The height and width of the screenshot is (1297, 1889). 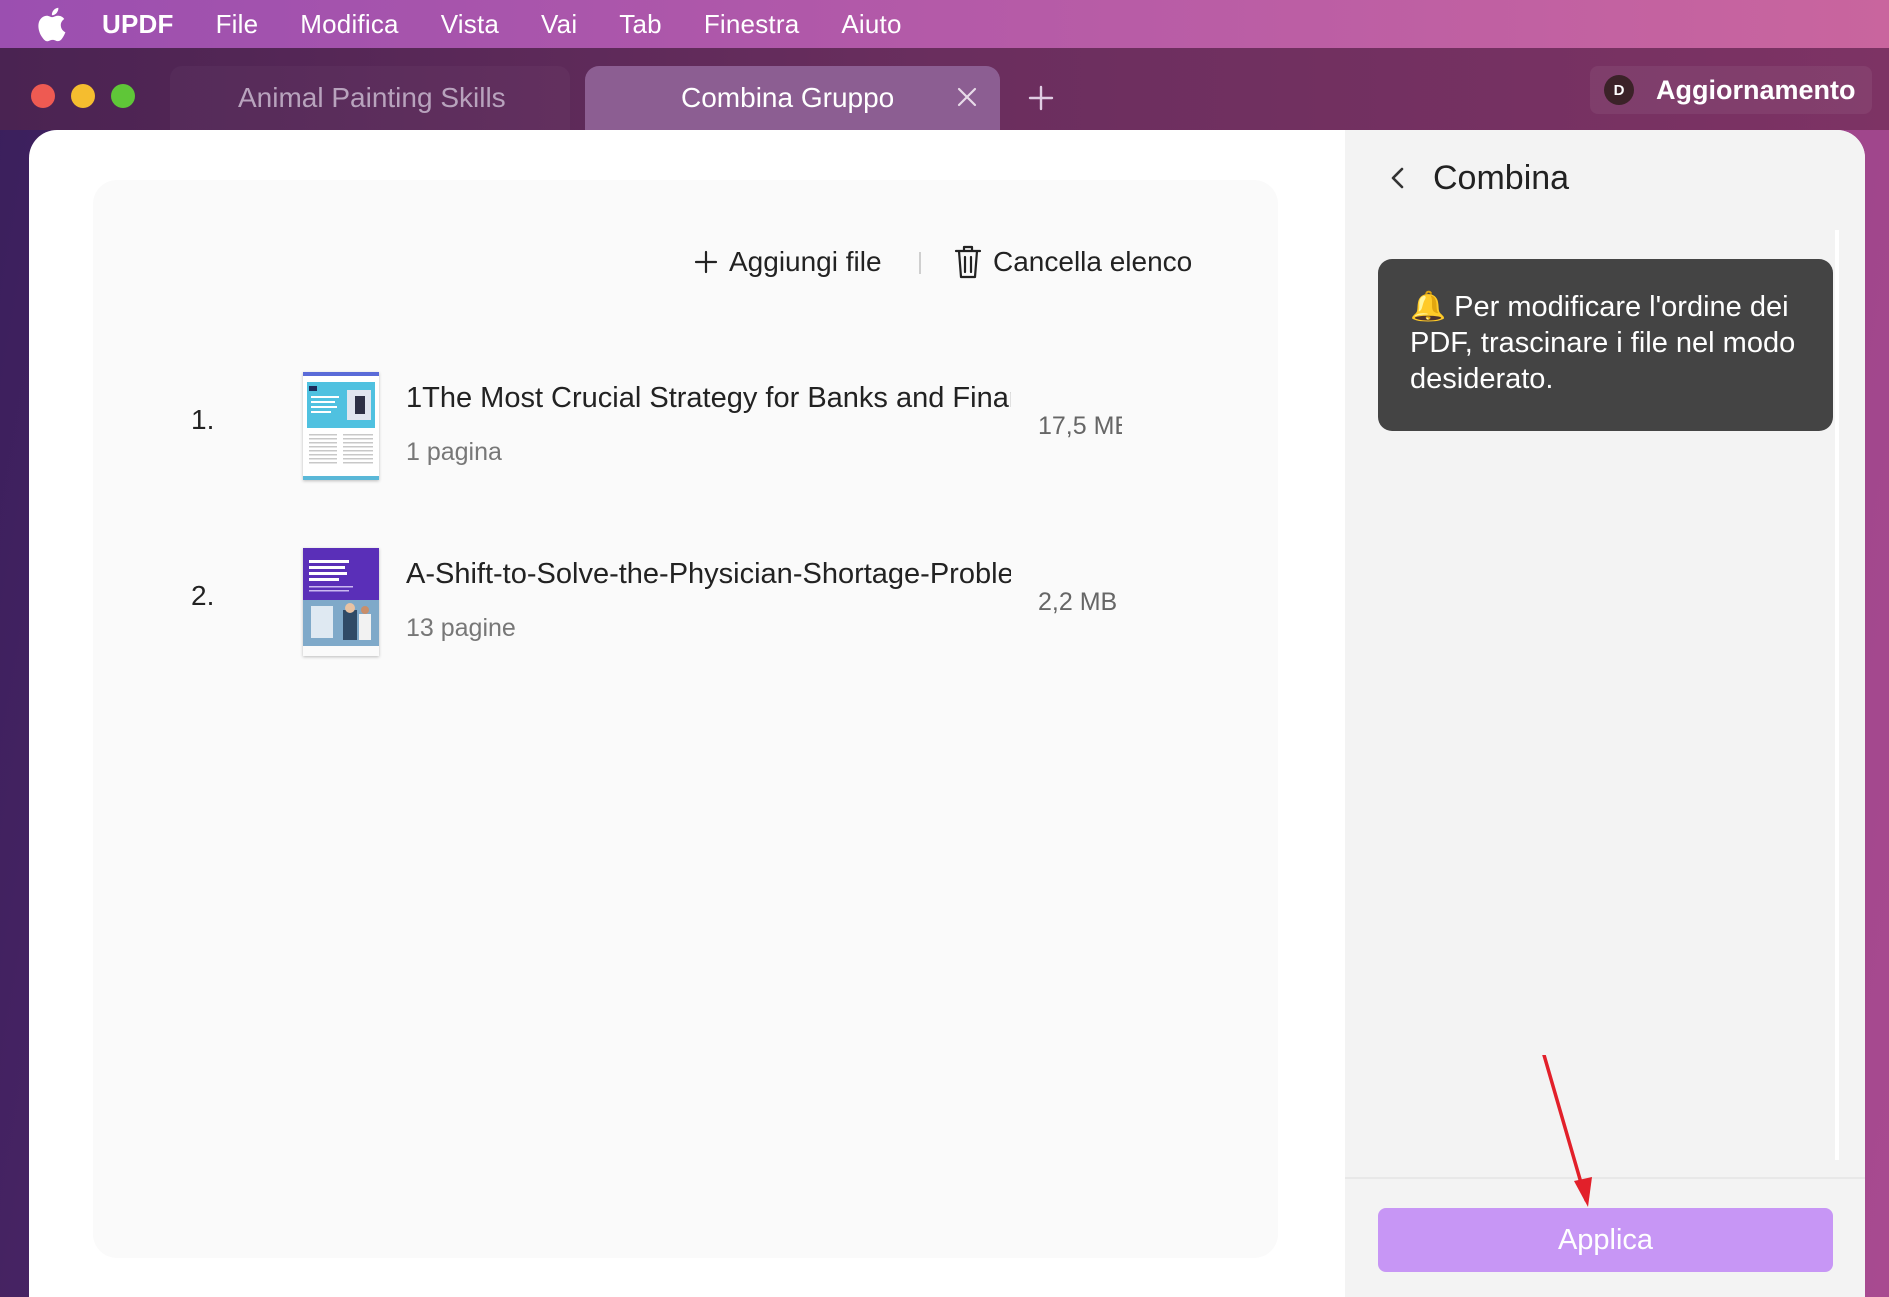 What do you see at coordinates (203, 419) in the screenshot?
I see `file-index: 1.` at bounding box center [203, 419].